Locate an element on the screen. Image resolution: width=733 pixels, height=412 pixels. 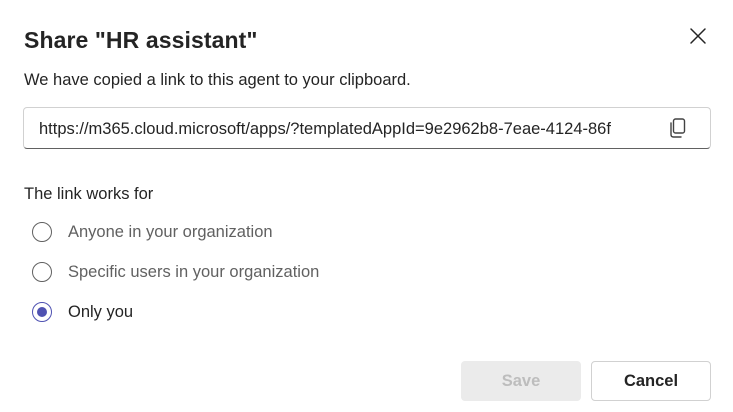
radio-specific-users: Specific users in your organization is located at coordinates (175, 272).